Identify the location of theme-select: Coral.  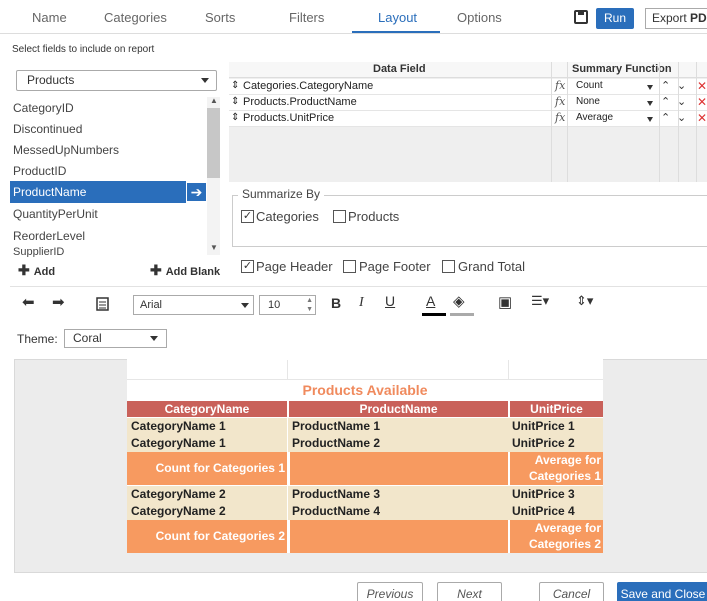
(115, 338).